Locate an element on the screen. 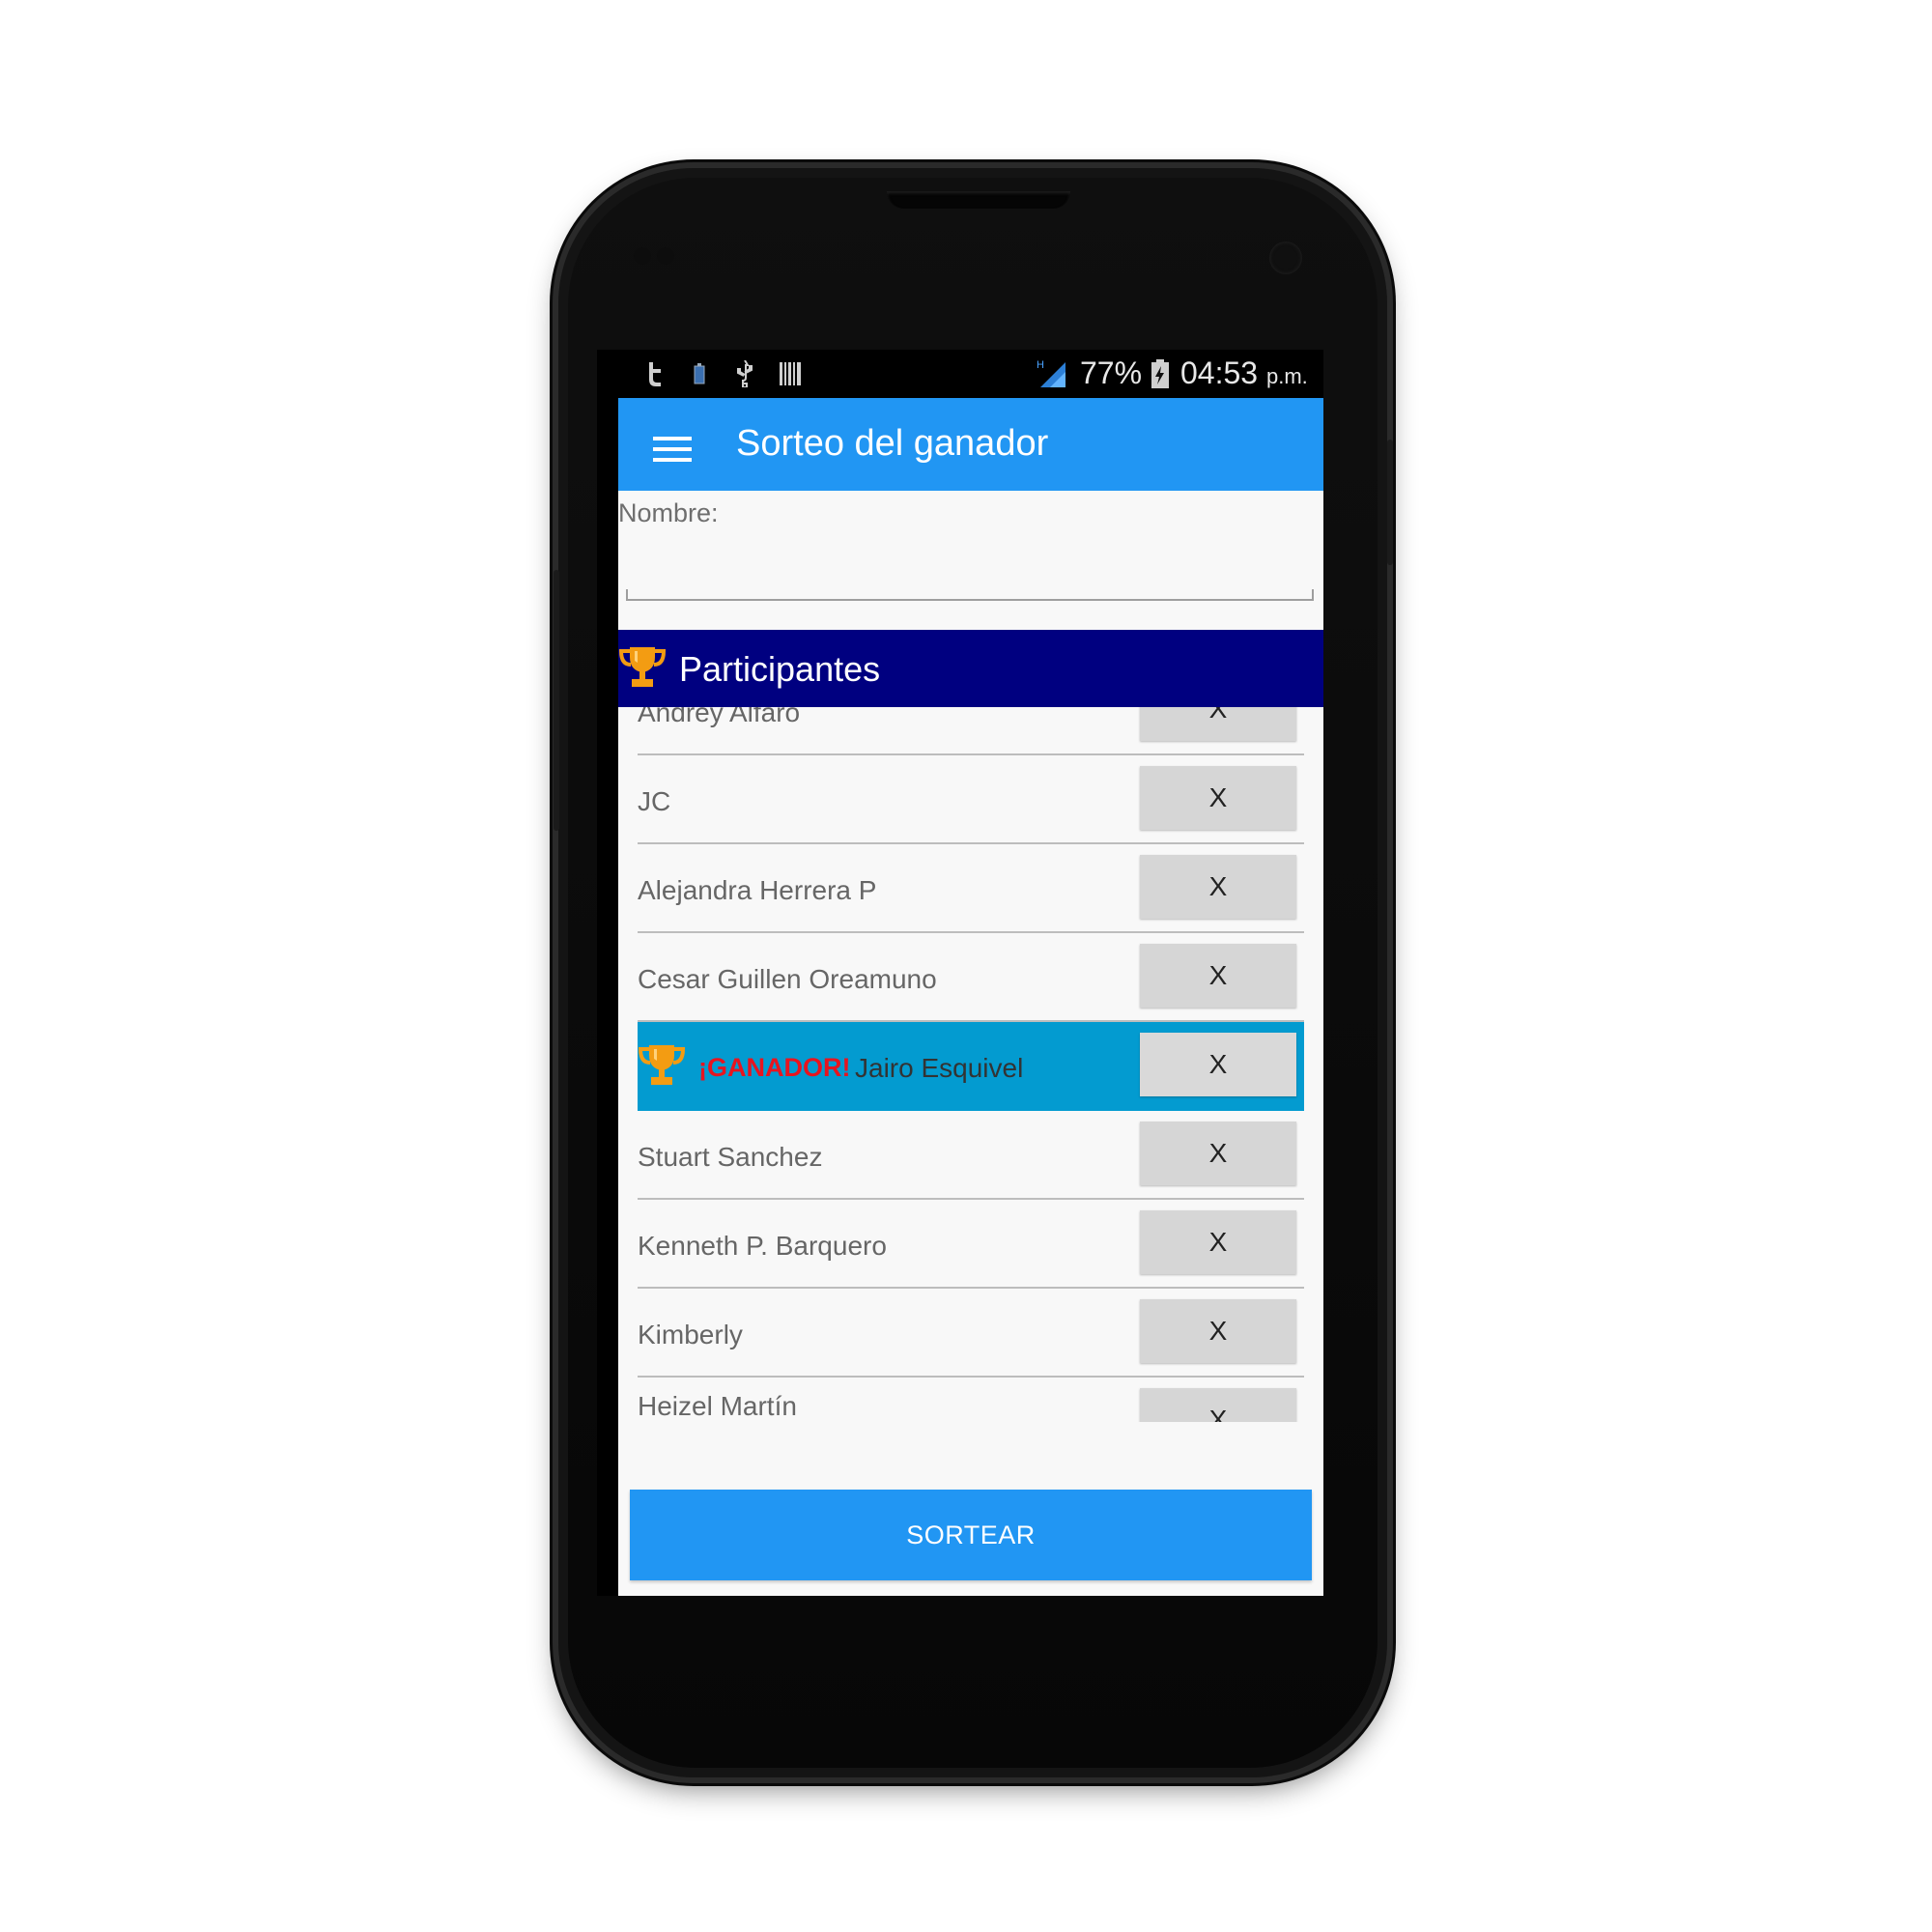  draw-winner-button: SORTEAR is located at coordinates (971, 1535).